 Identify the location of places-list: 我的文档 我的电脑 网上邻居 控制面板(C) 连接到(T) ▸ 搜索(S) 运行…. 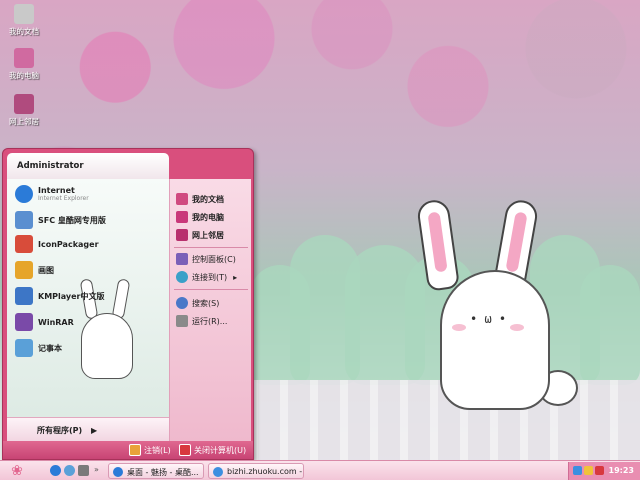
(210, 310).